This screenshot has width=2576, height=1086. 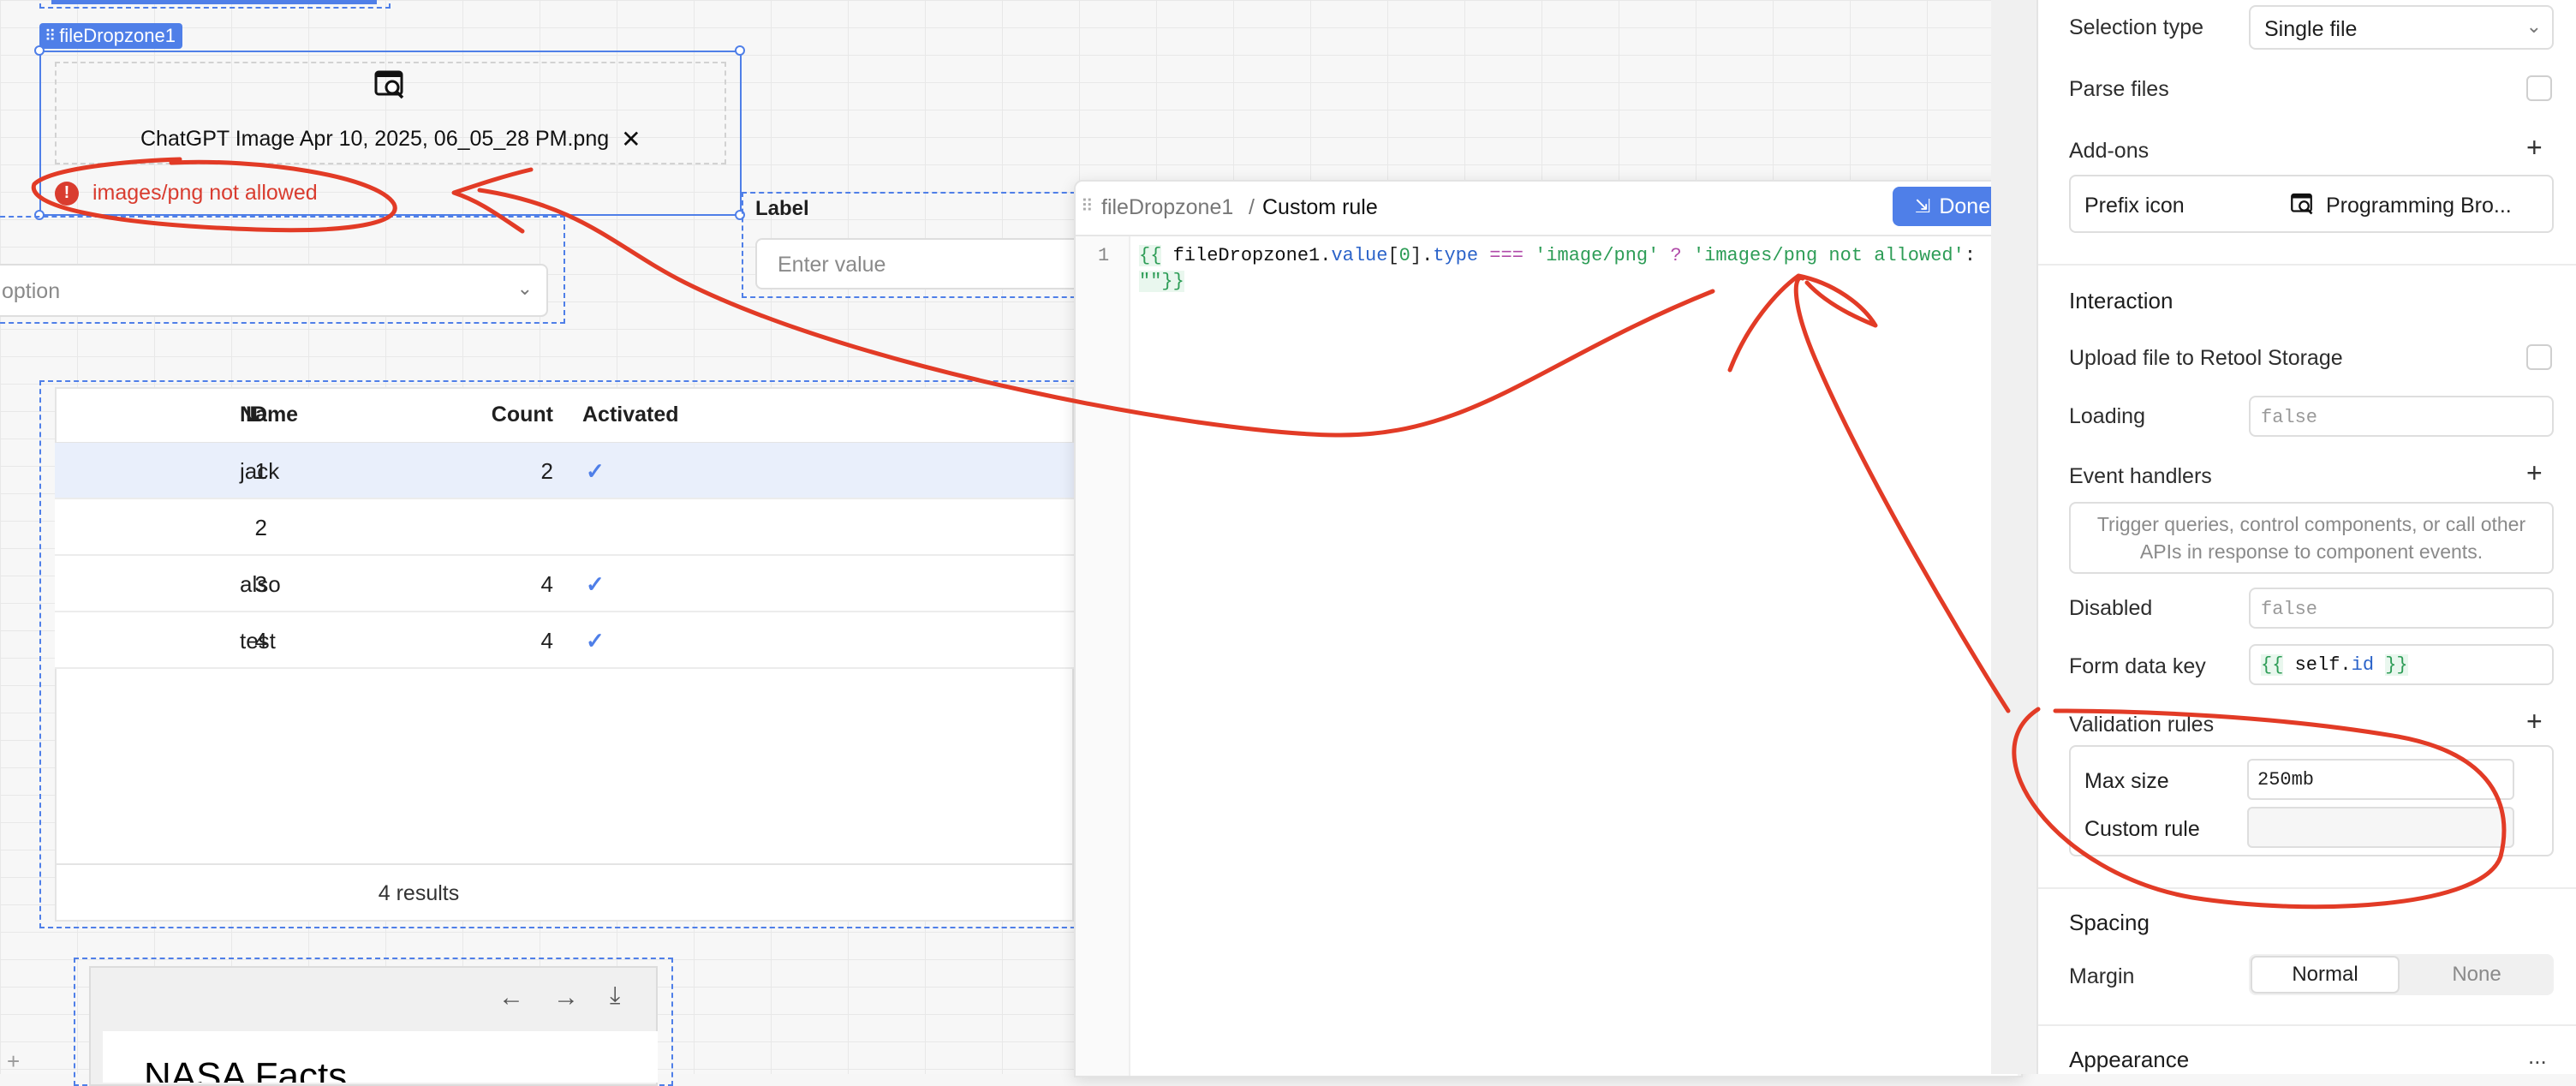 I want to click on max-size-value: 250mb, so click(x=2286, y=780).